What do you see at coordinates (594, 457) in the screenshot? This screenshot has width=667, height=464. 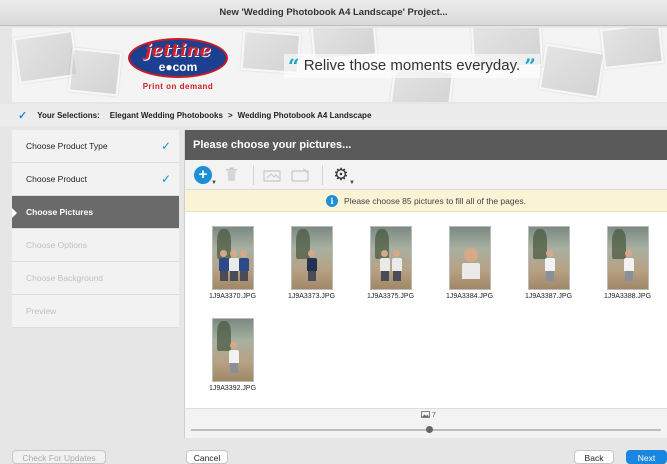 I see `back-button: Back` at bounding box center [594, 457].